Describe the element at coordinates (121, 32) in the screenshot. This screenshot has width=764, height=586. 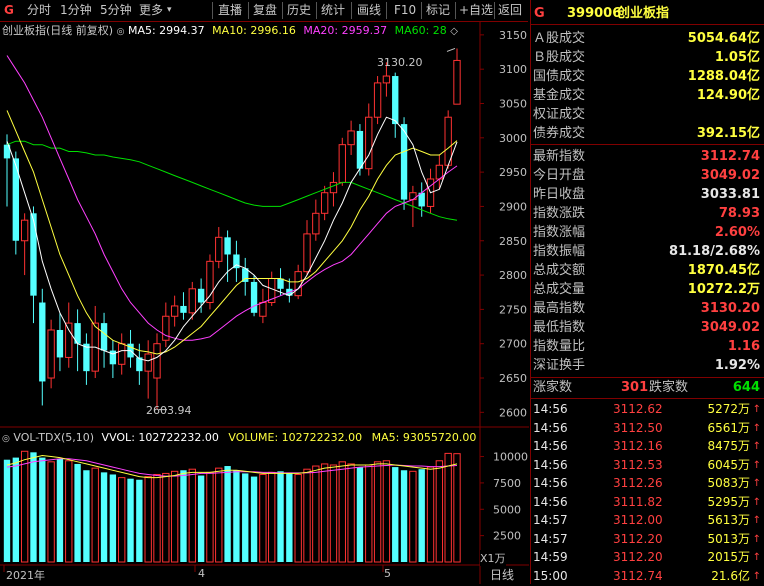
I see `legend-dropdown-icon: ◎` at that location.